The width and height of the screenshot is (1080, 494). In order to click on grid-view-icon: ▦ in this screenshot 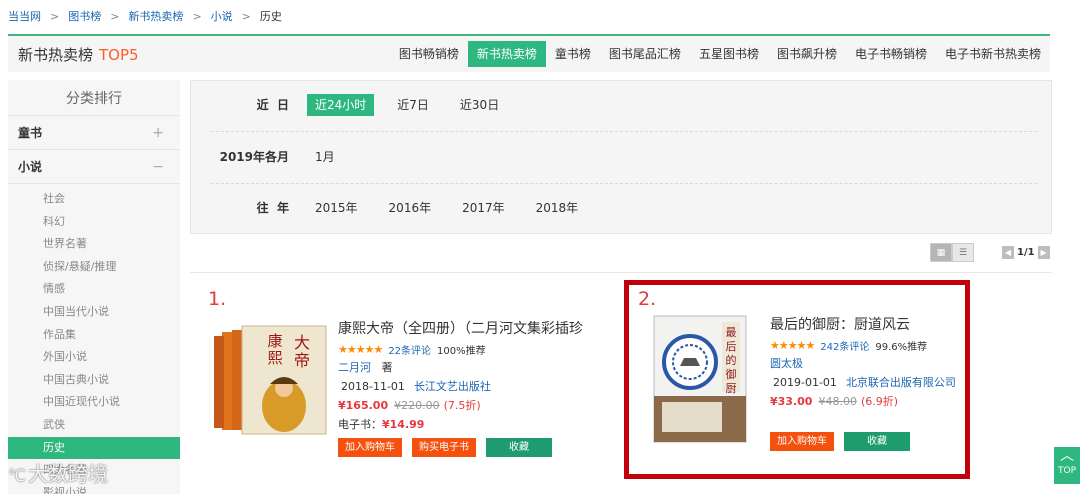, I will do `click(941, 252)`.